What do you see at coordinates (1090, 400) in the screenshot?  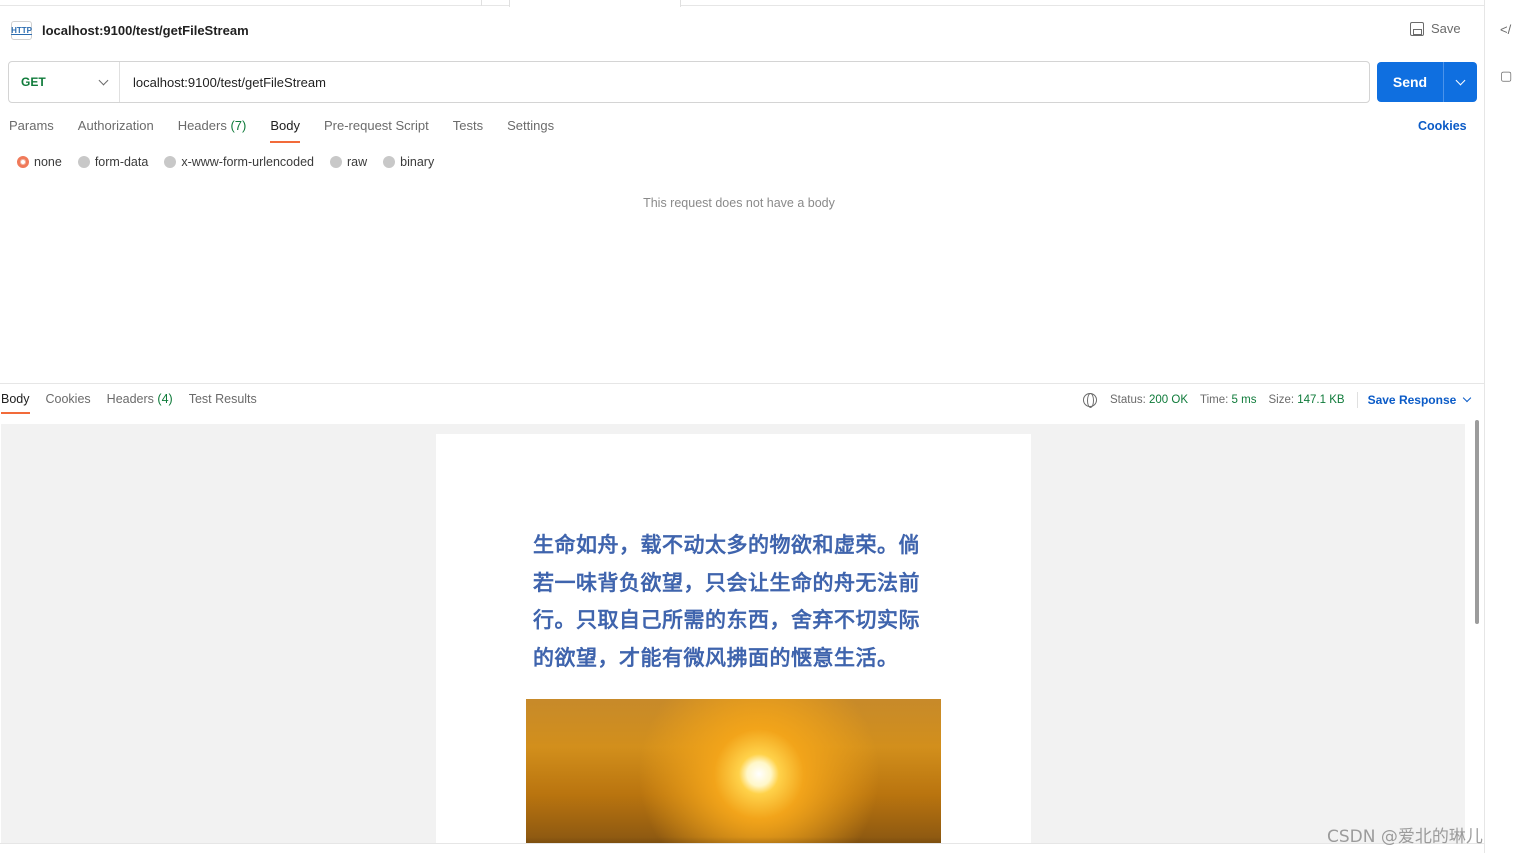 I see `globe-icon` at bounding box center [1090, 400].